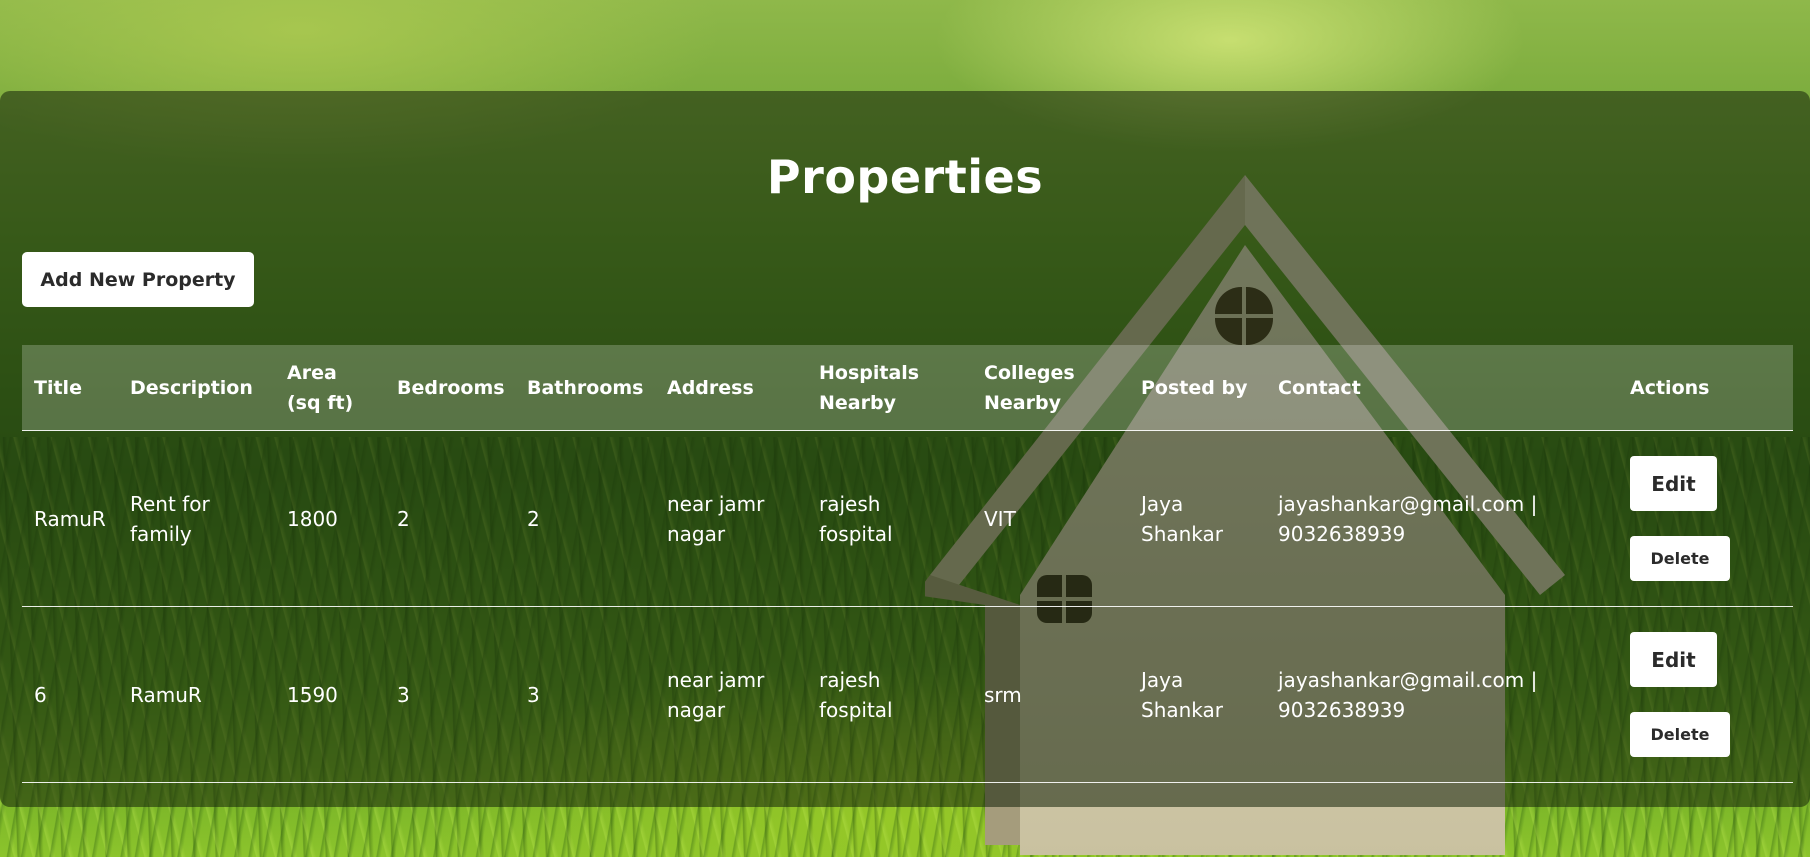 Image resolution: width=1810 pixels, height=857 pixels. What do you see at coordinates (196, 518) in the screenshot?
I see `cell-description: Rent for family` at bounding box center [196, 518].